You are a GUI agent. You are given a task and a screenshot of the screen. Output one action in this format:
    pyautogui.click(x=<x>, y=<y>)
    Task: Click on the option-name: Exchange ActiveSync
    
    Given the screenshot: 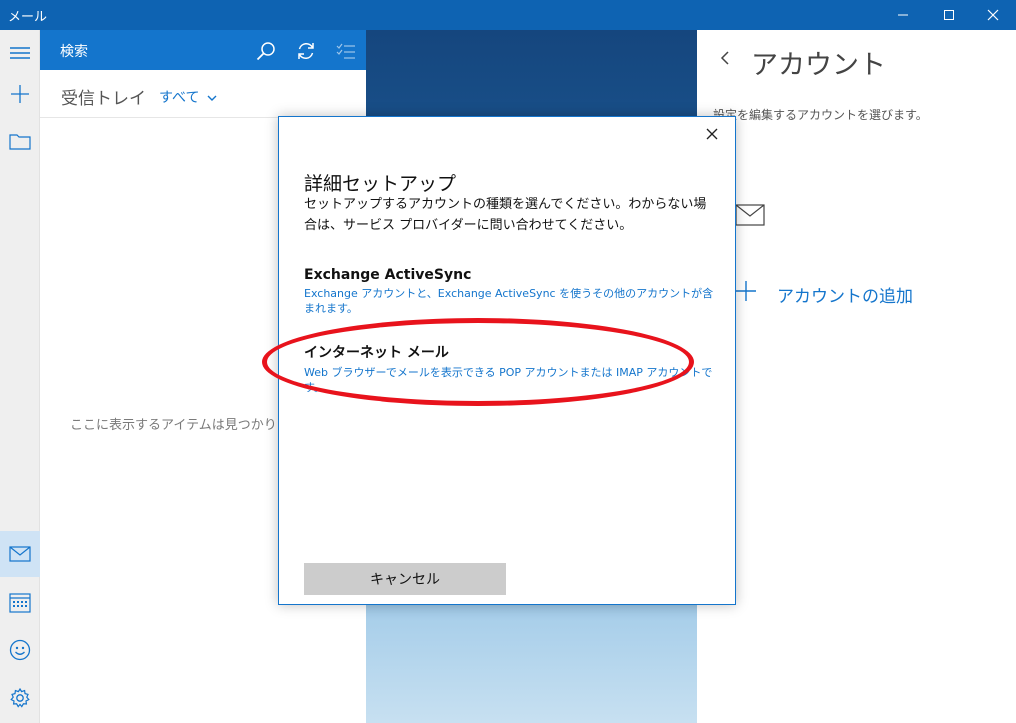 What is the action you would take?
    pyautogui.click(x=388, y=275)
    